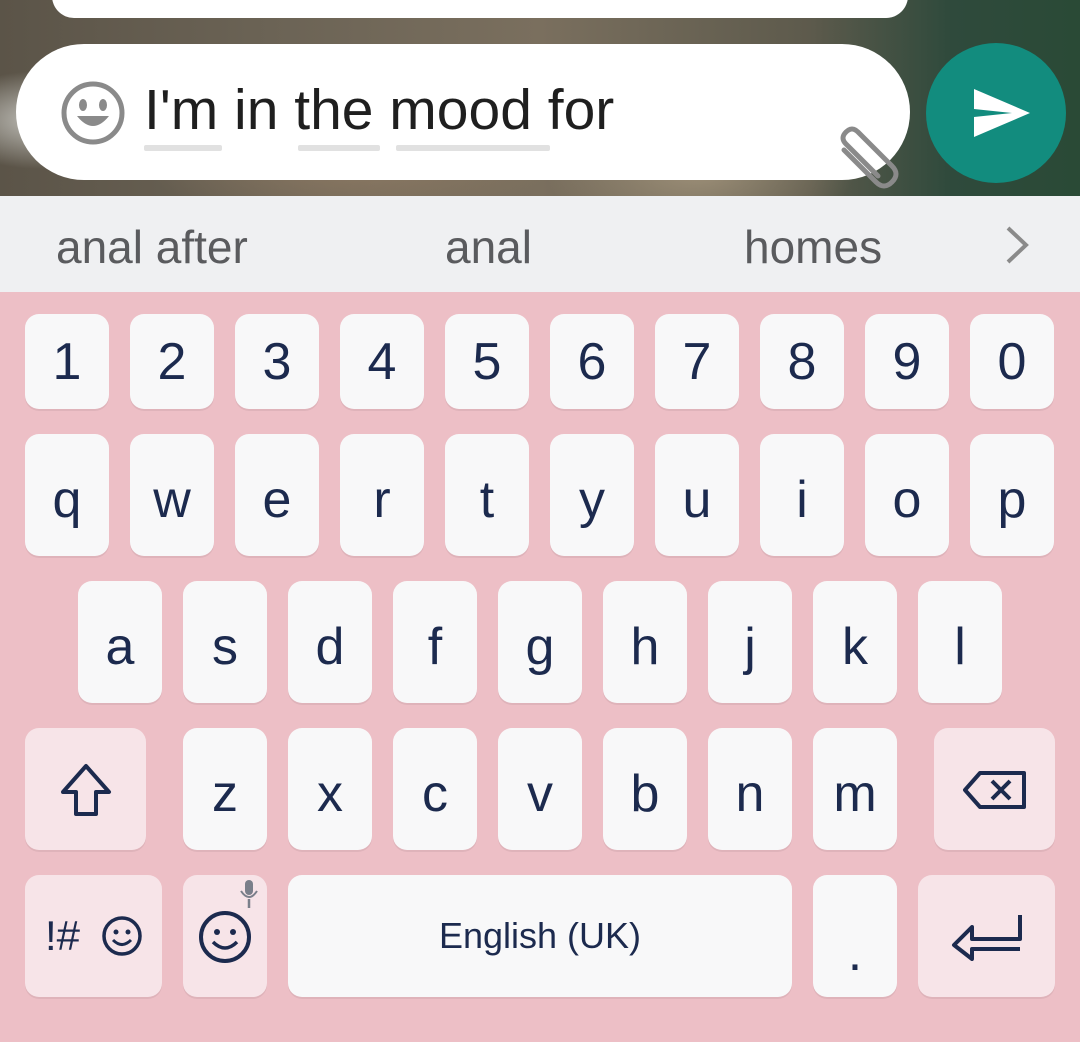 This screenshot has height=1042, width=1080. I want to click on key-j: j, so click(750, 642).